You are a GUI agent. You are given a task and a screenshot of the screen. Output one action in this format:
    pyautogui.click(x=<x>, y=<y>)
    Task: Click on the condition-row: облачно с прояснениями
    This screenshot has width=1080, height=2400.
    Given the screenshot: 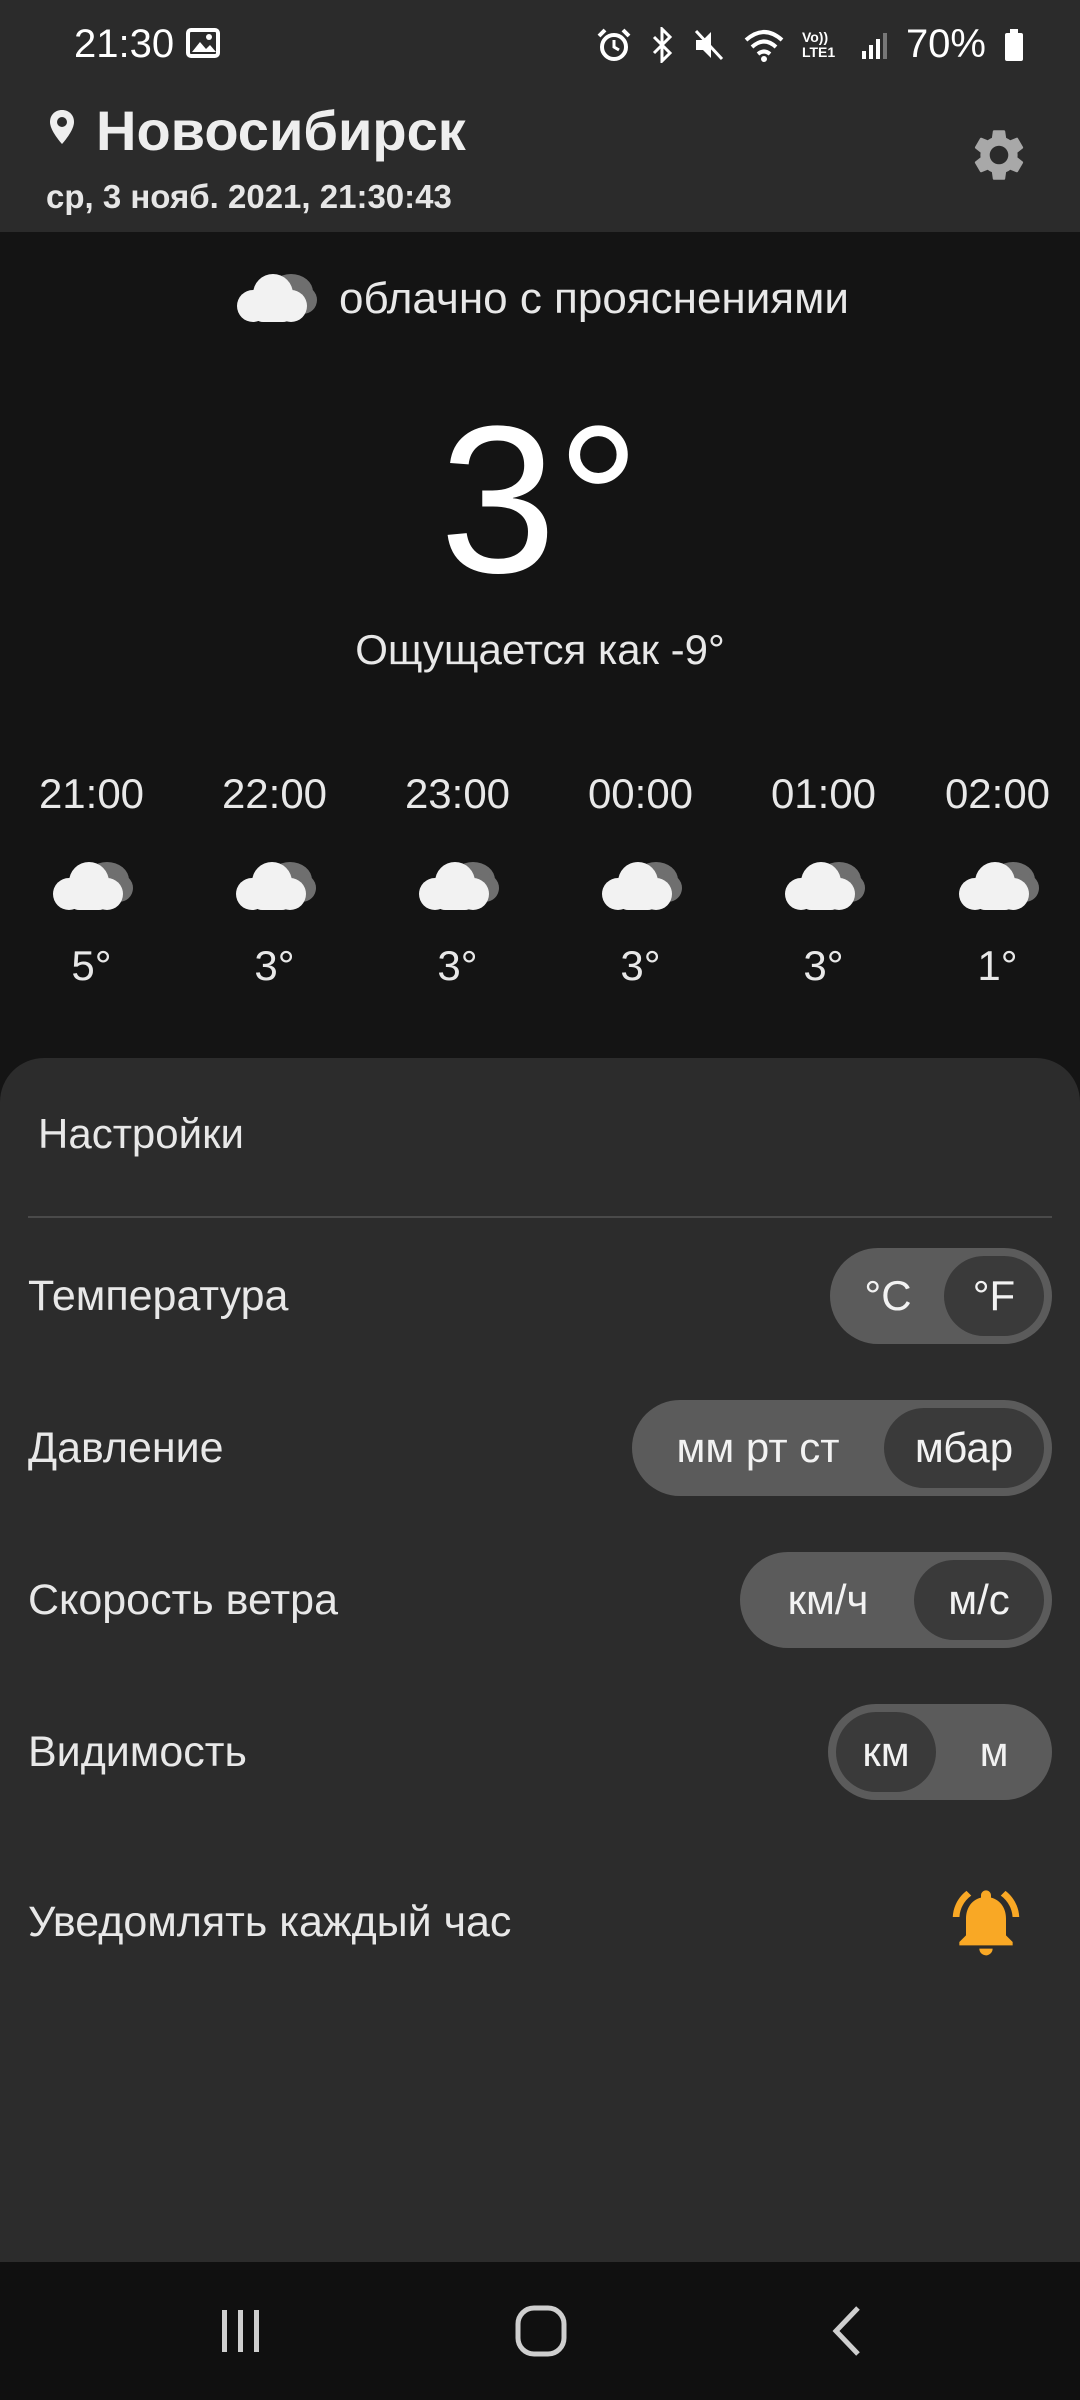 What is the action you would take?
    pyautogui.click(x=540, y=298)
    